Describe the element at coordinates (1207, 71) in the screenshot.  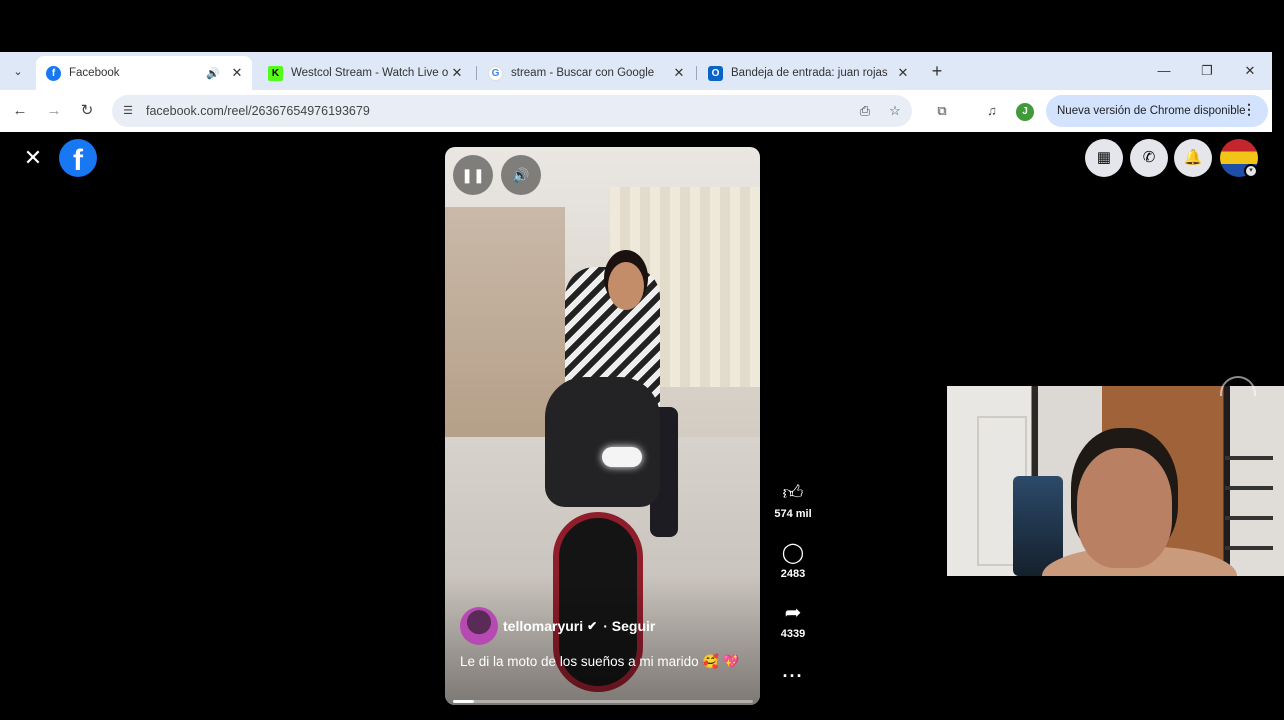
I see `restore-icon: ❐` at that location.